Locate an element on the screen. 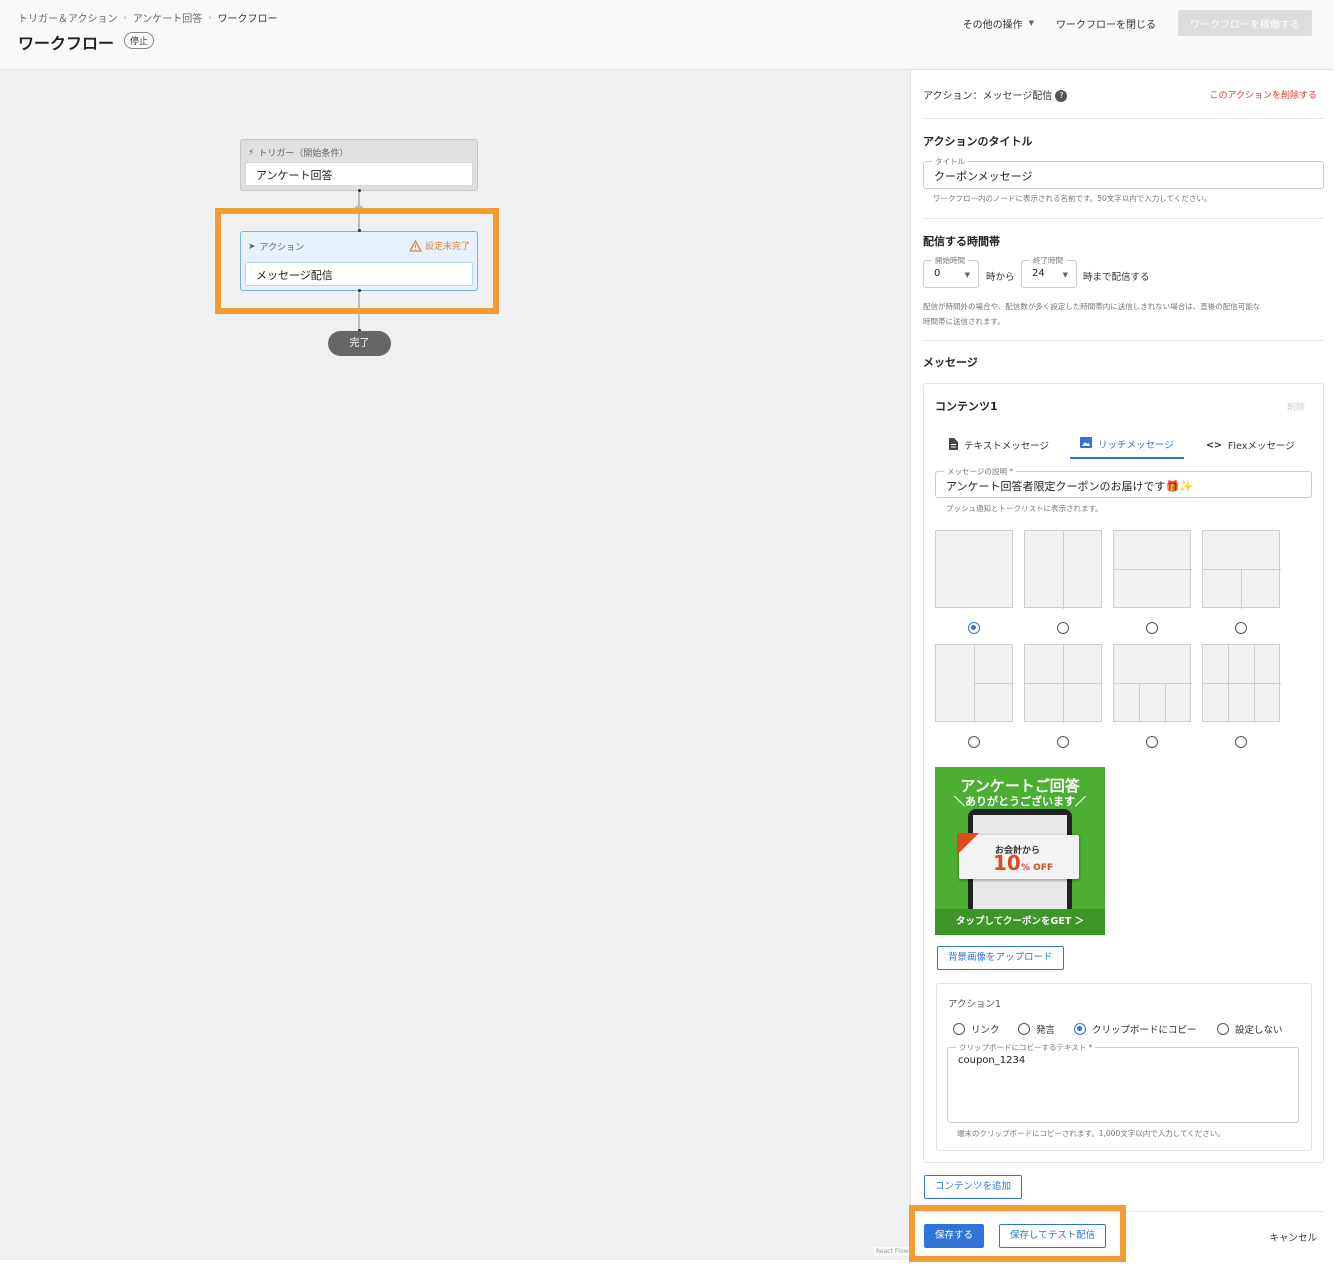 This screenshot has width=1342, height=1266. close-workflow-button: ワークフローを閉じる is located at coordinates (1106, 23).